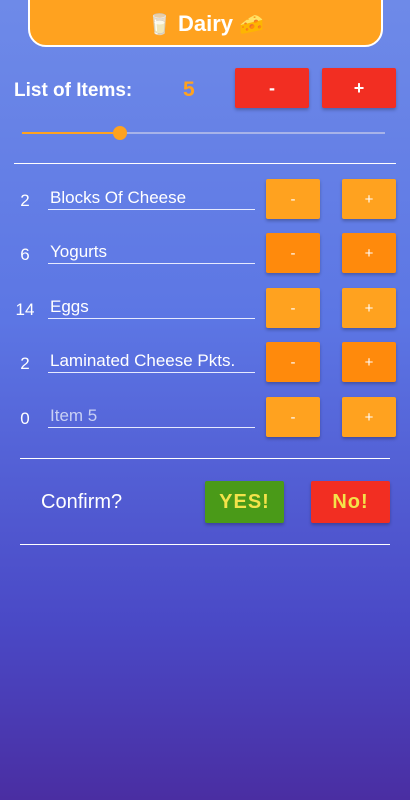 The width and height of the screenshot is (410, 800). Describe the element at coordinates (82, 502) in the screenshot. I see `confirm-label: Confirm?` at that location.